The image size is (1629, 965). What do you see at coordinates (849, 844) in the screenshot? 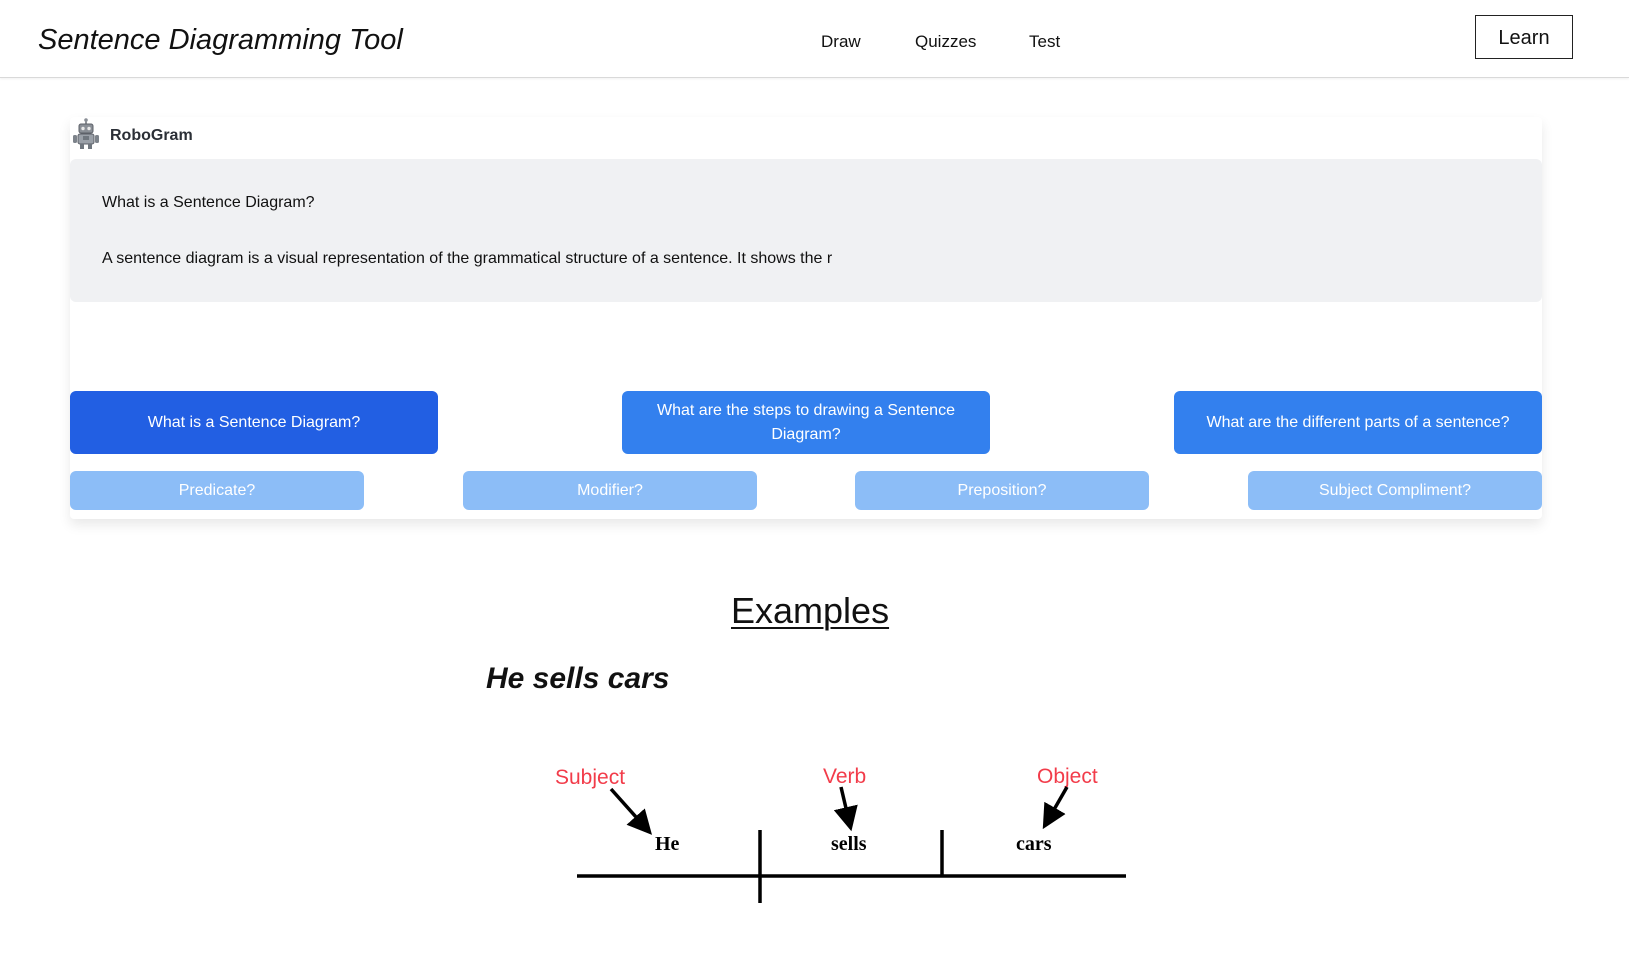
I see `diagram-word-verb: sells` at bounding box center [849, 844].